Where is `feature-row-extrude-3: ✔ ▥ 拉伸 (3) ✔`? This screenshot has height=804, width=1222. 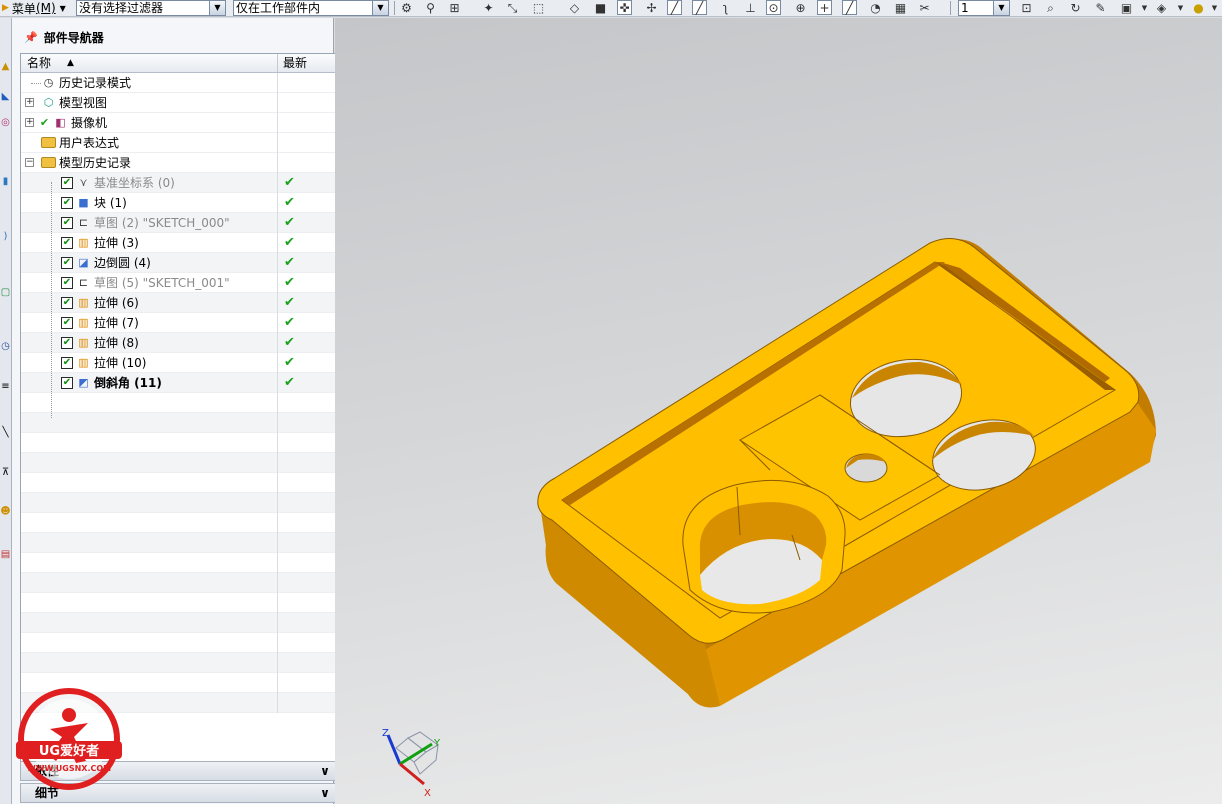 feature-row-extrude-3: ✔ ▥ 拉伸 (3) ✔ is located at coordinates (178, 242).